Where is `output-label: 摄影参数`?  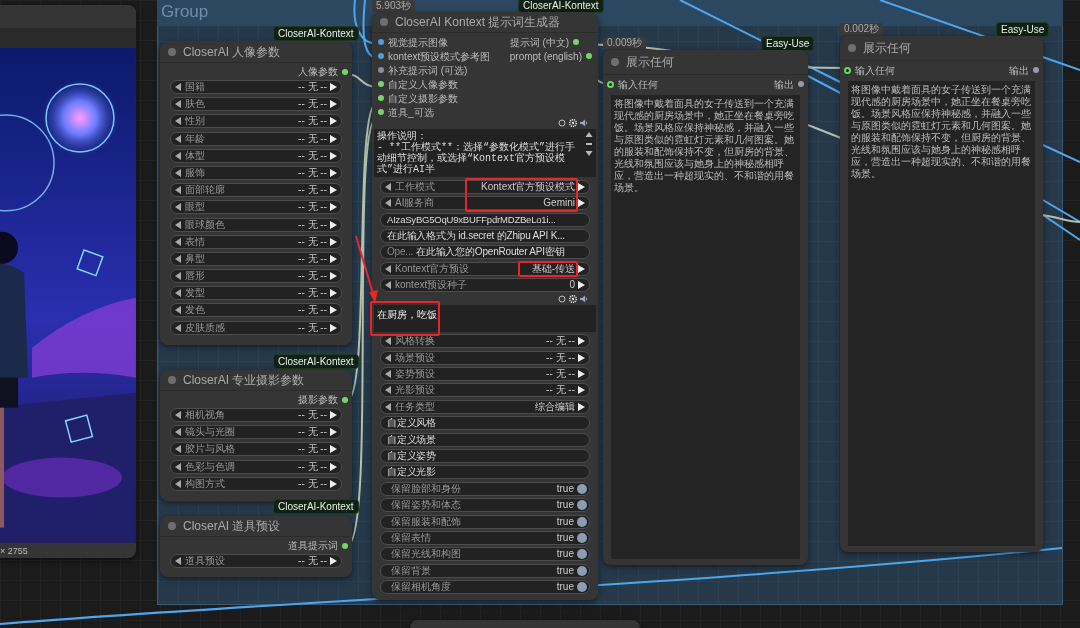
output-label: 摄影参数 is located at coordinates (318, 400).